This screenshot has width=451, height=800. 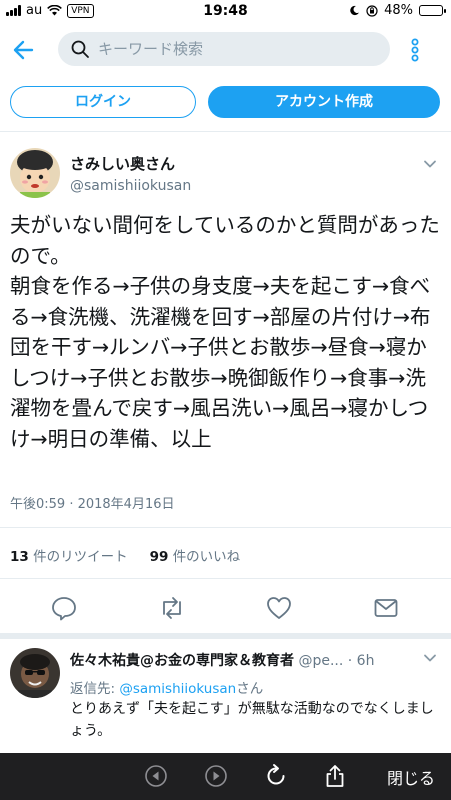 I want to click on battery-icon, so click(x=432, y=10).